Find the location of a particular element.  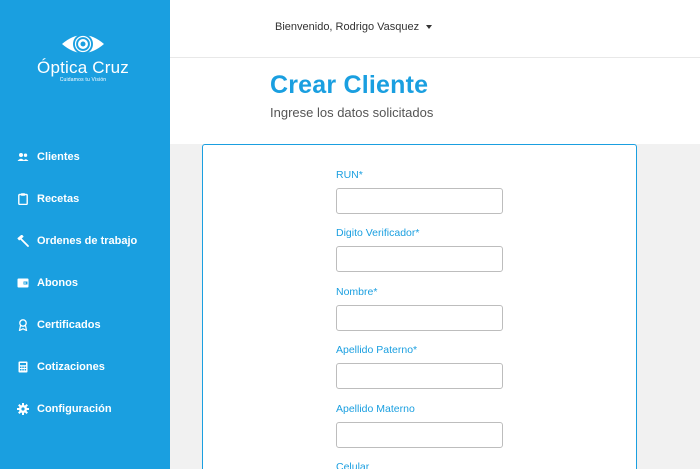

user-greeting: Bienvenido, Rodrigo Vasquez is located at coordinates (347, 27).